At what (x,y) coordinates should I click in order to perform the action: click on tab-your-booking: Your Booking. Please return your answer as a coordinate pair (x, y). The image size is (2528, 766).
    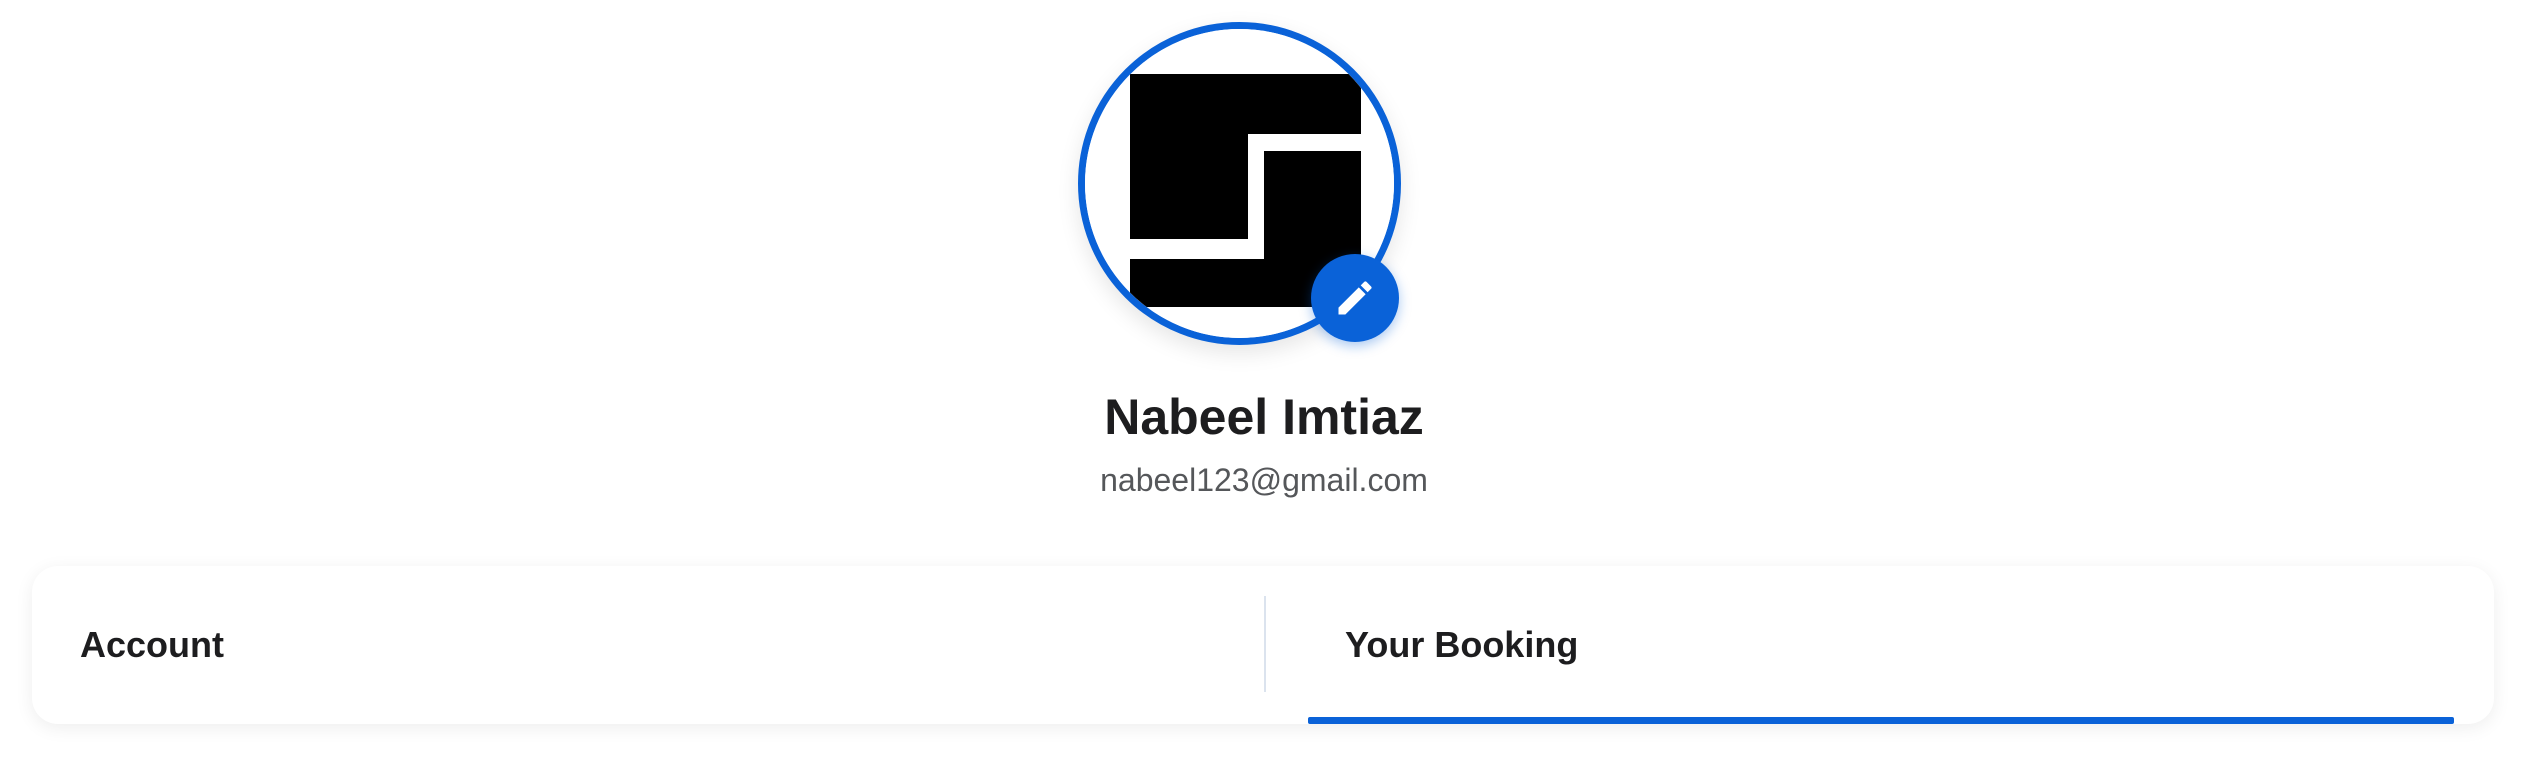
    Looking at the image, I should click on (1879, 645).